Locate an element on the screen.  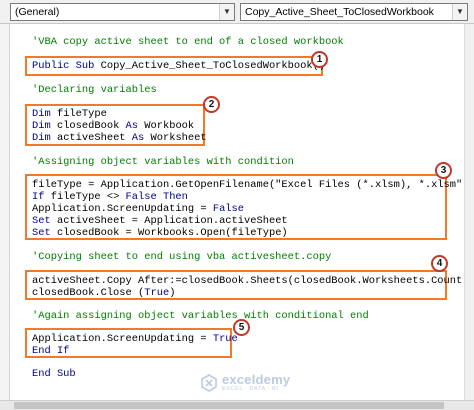
callout-badge-3: 3 is located at coordinates (443, 170).